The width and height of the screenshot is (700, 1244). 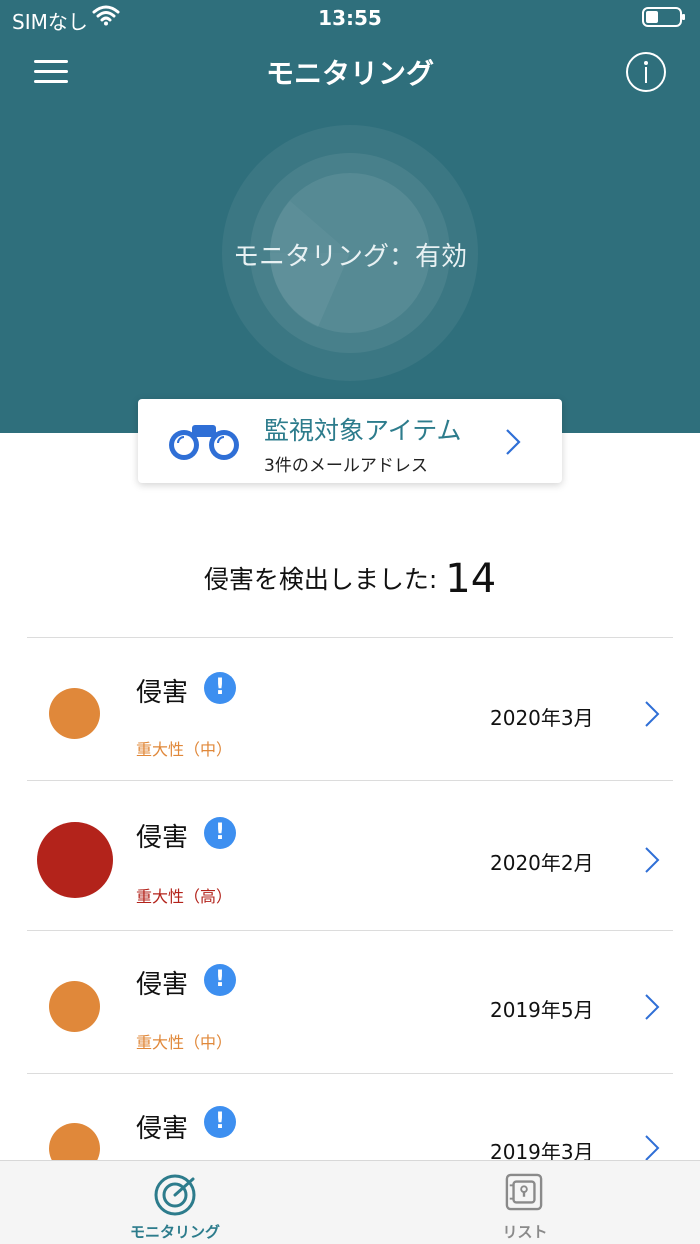 I want to click on page-title: モニタリング, so click(x=349, y=73).